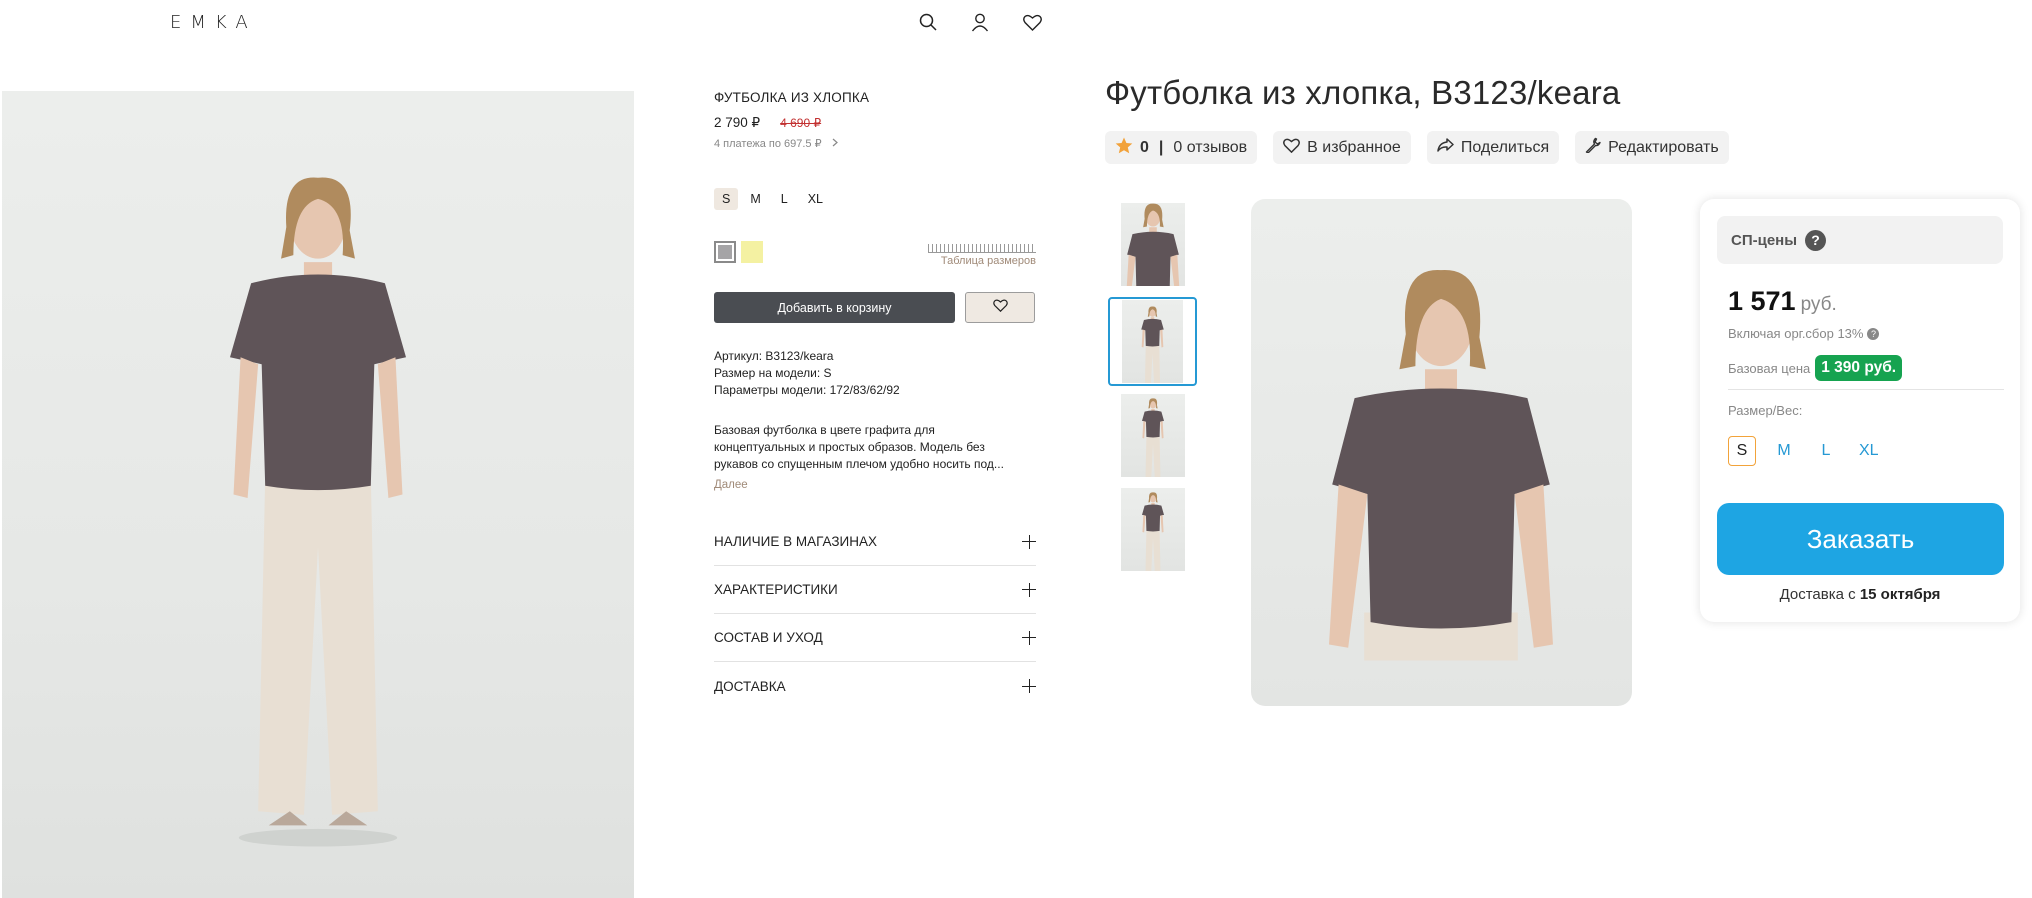 Image resolution: width=2032 pixels, height=898 pixels. Describe the element at coordinates (726, 199) in the screenshot. I see `size-option-s: S` at that location.